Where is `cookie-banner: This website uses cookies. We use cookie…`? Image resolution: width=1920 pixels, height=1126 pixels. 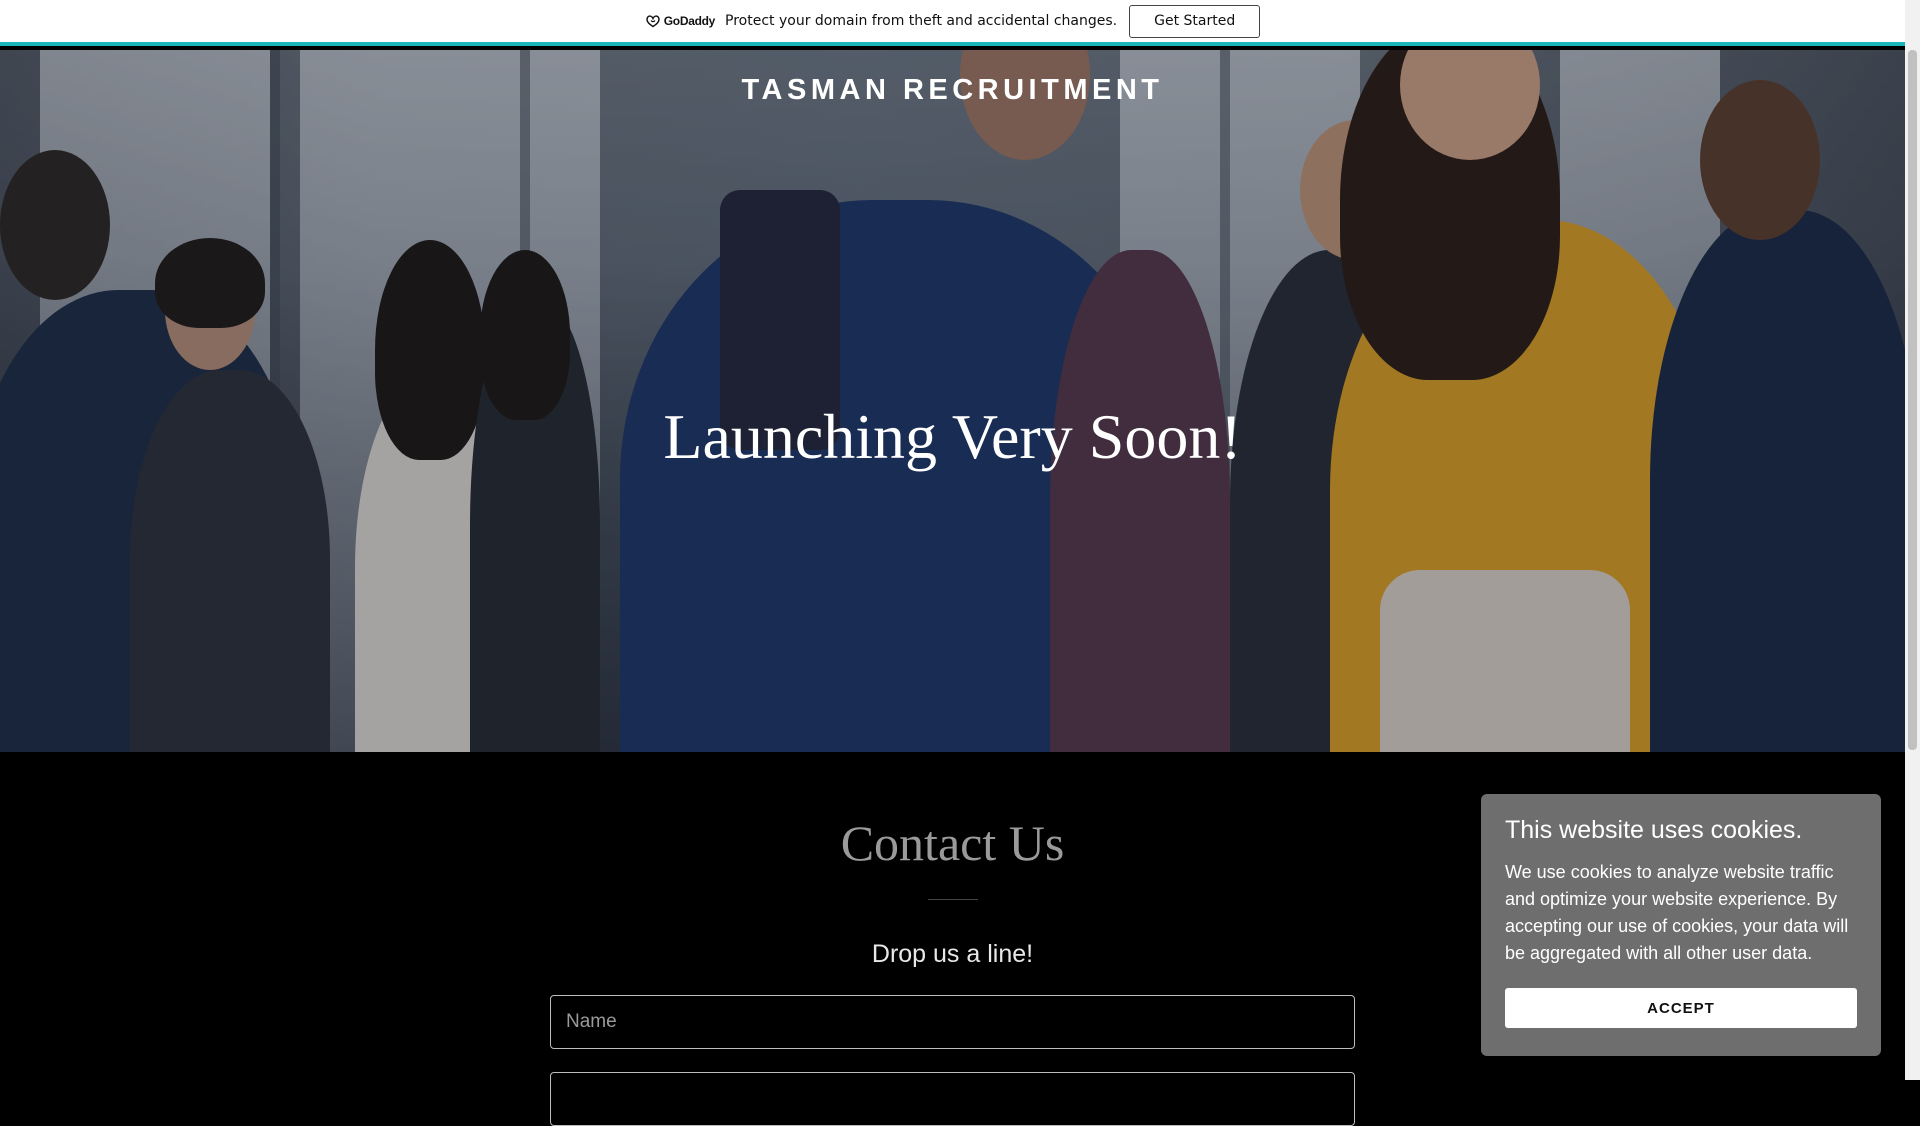 cookie-banner: This website uses cookies. We use cookie… is located at coordinates (1681, 925).